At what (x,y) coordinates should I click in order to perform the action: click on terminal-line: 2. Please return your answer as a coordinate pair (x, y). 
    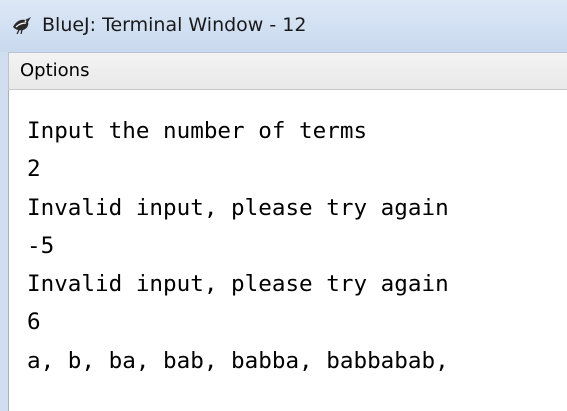
    Looking at the image, I should click on (34, 169).